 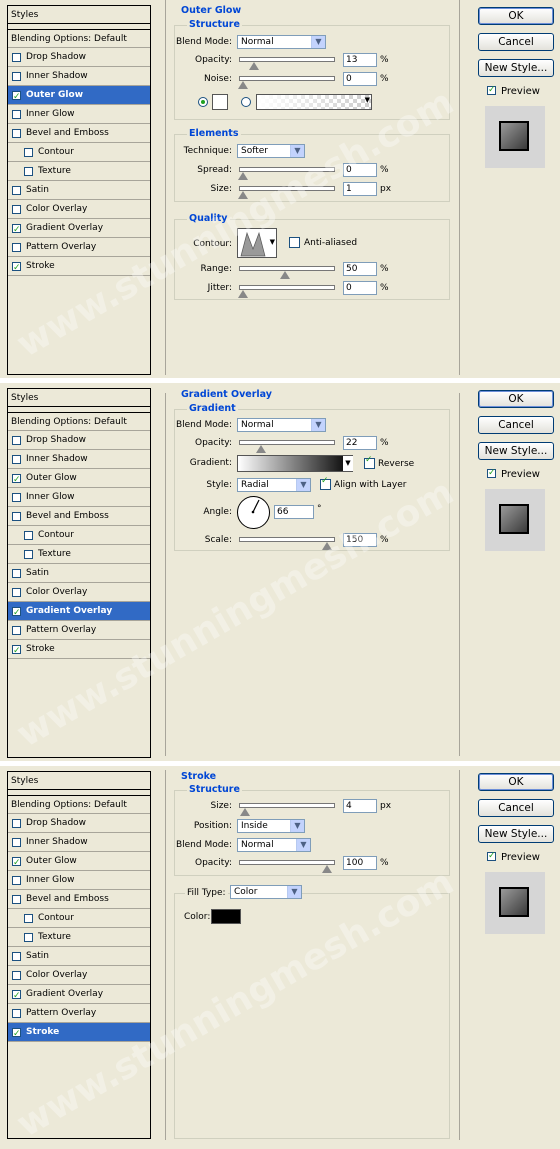 I want to click on align-with-layer-checkbox, so click(x=325, y=483).